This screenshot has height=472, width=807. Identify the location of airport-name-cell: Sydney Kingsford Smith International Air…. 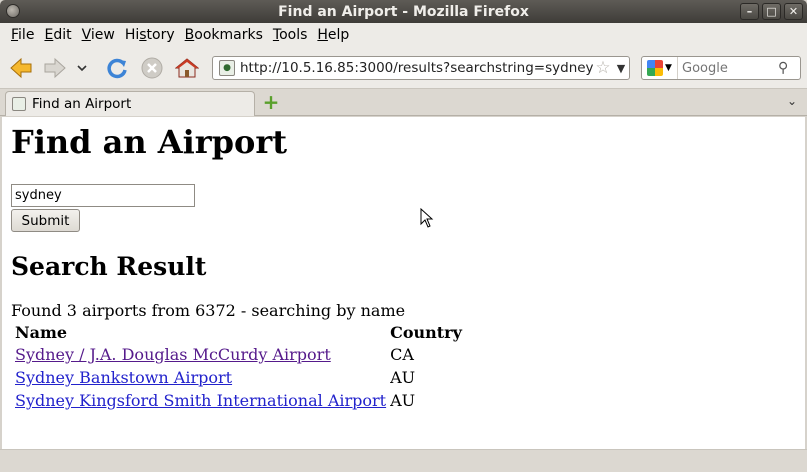
(200, 400).